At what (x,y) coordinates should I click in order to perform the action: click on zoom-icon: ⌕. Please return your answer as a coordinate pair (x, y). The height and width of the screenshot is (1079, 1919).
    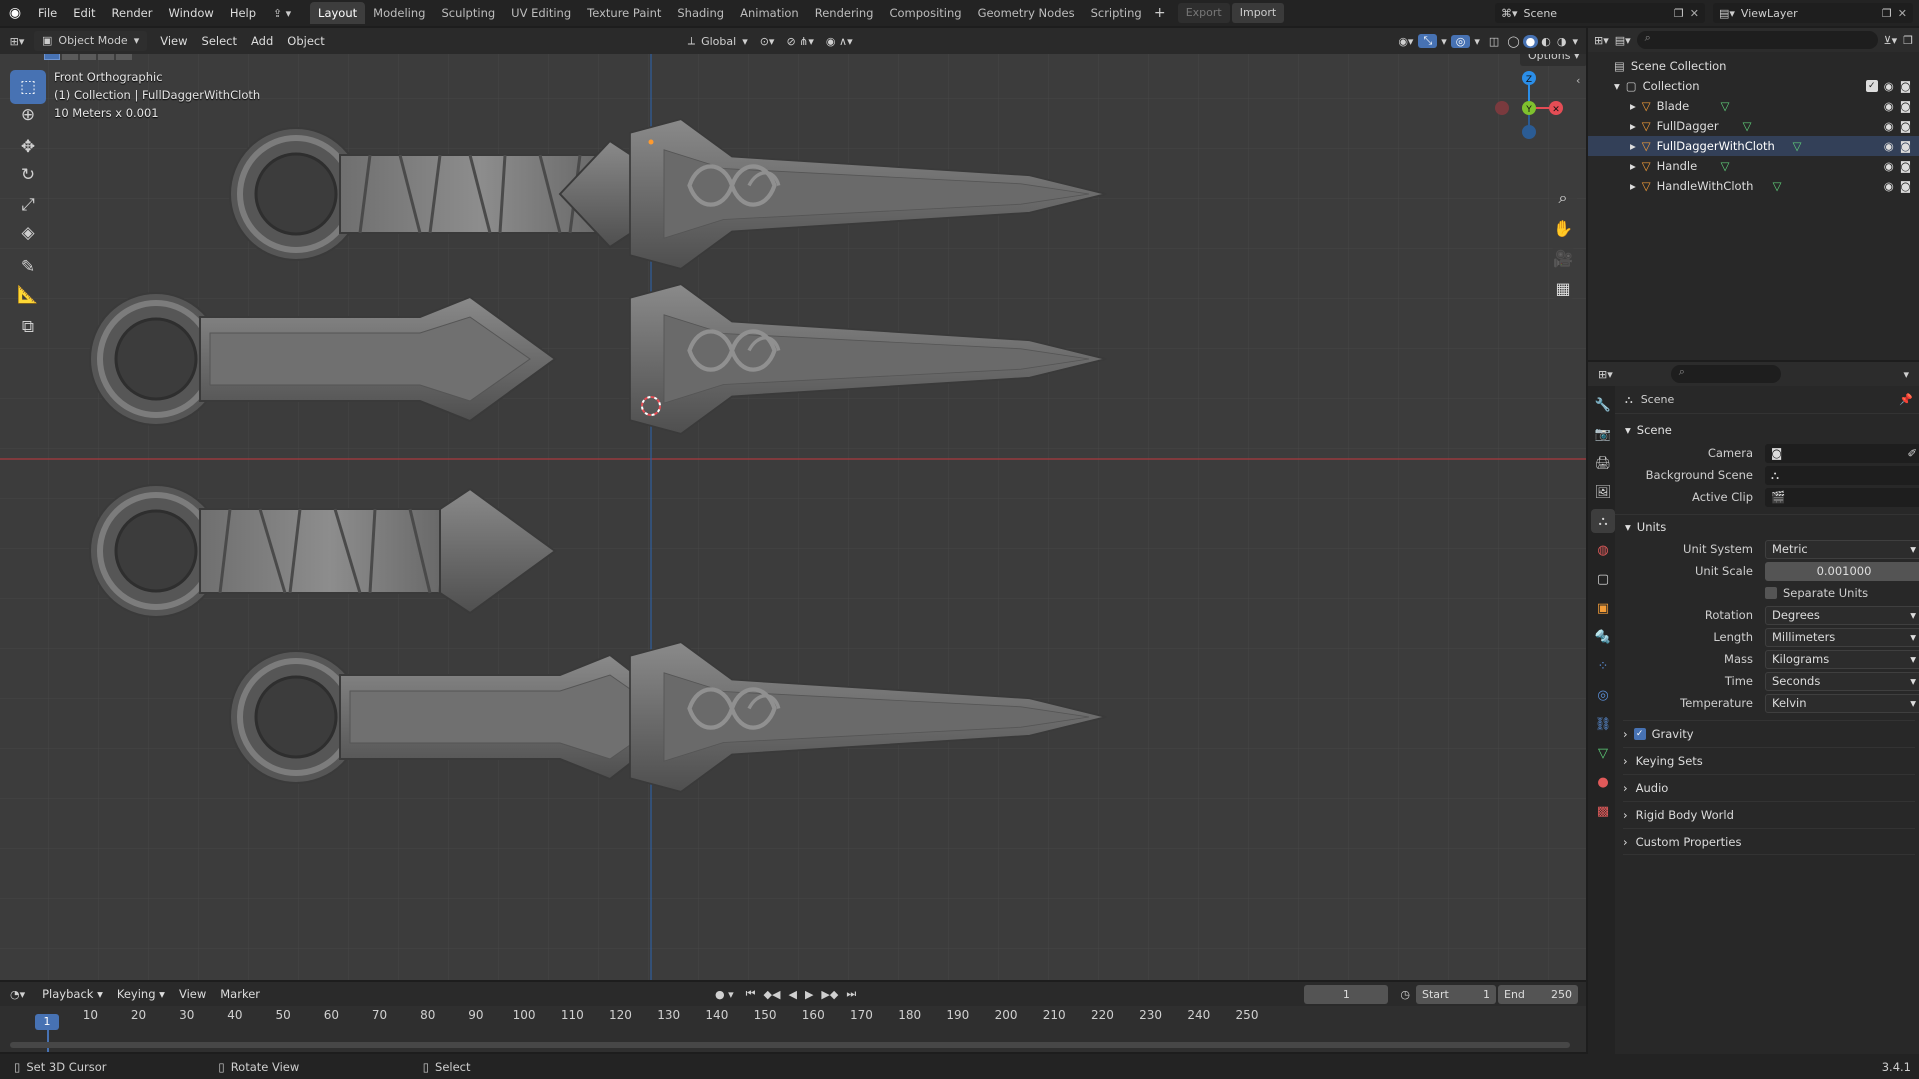
    Looking at the image, I should click on (1563, 198).